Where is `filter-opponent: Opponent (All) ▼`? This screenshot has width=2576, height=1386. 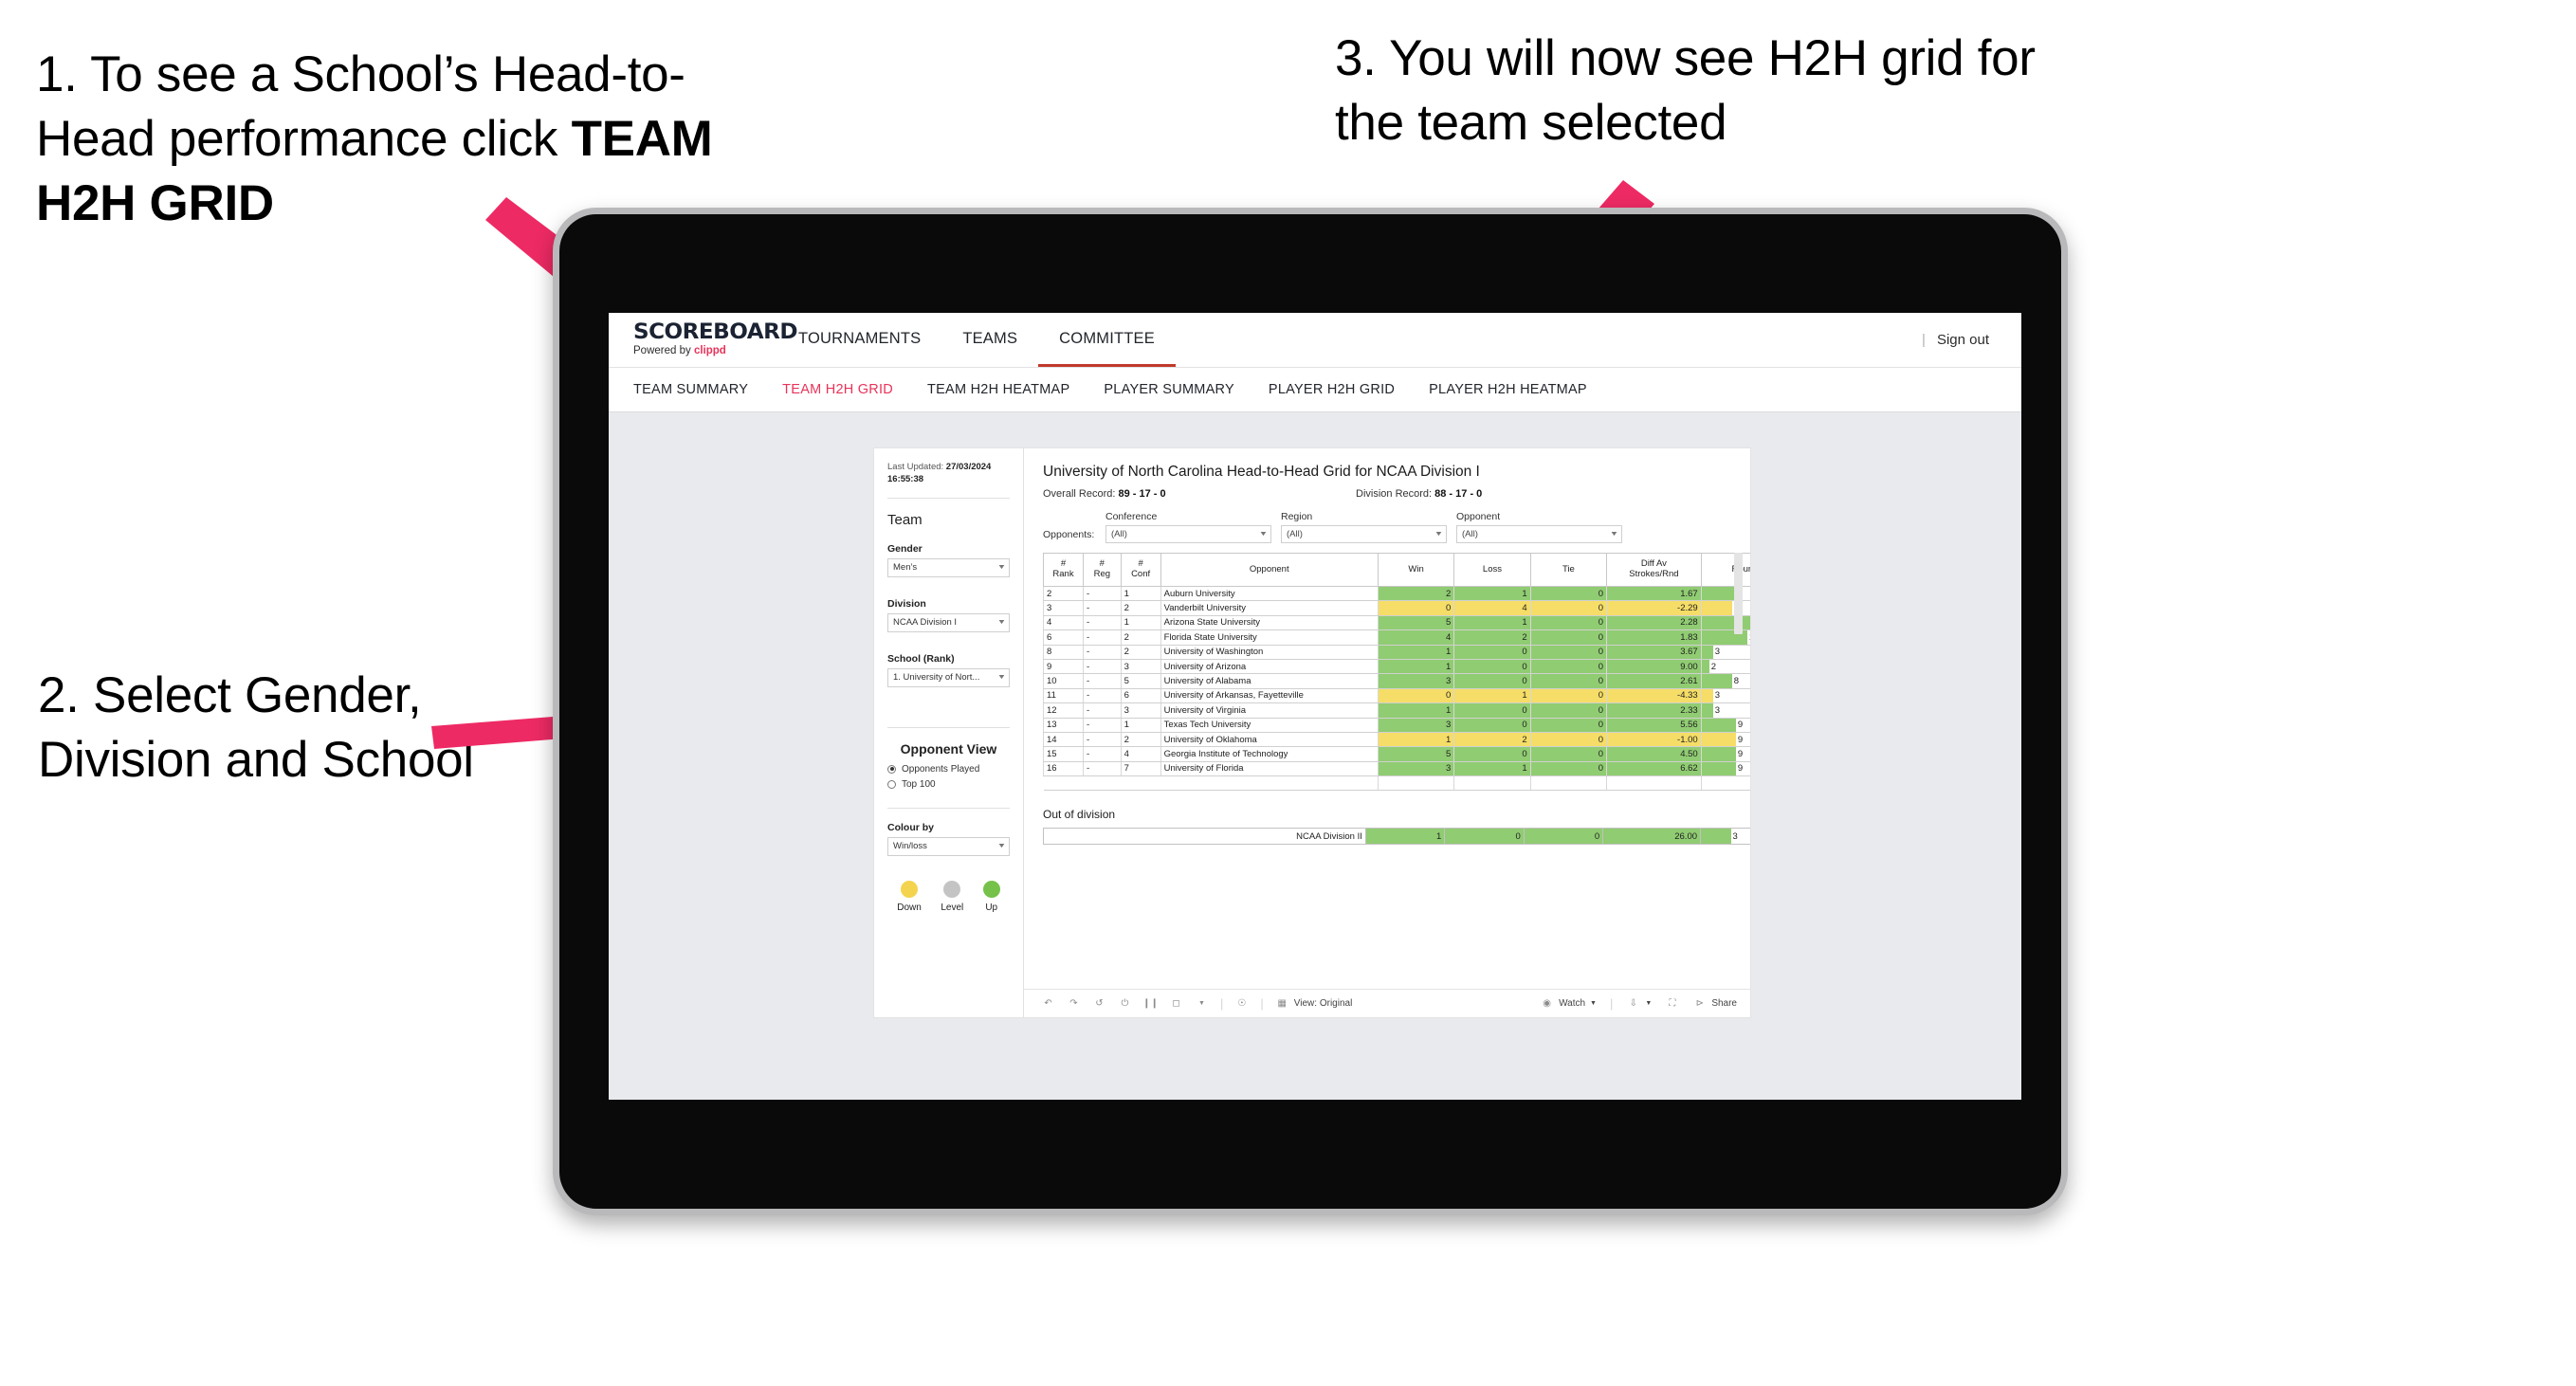 filter-opponent: Opponent (All) ▼ is located at coordinates (1539, 527).